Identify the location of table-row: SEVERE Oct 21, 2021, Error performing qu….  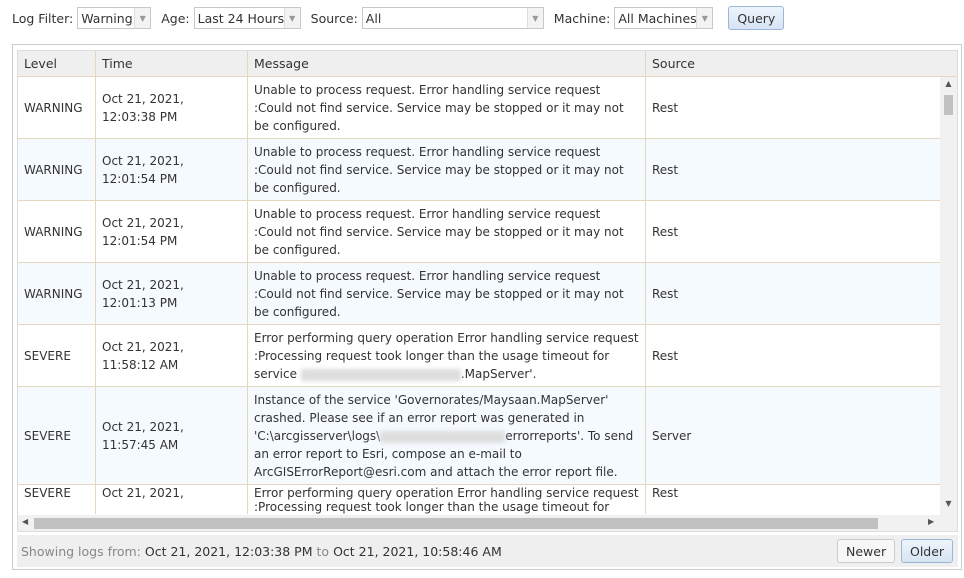
(480, 499).